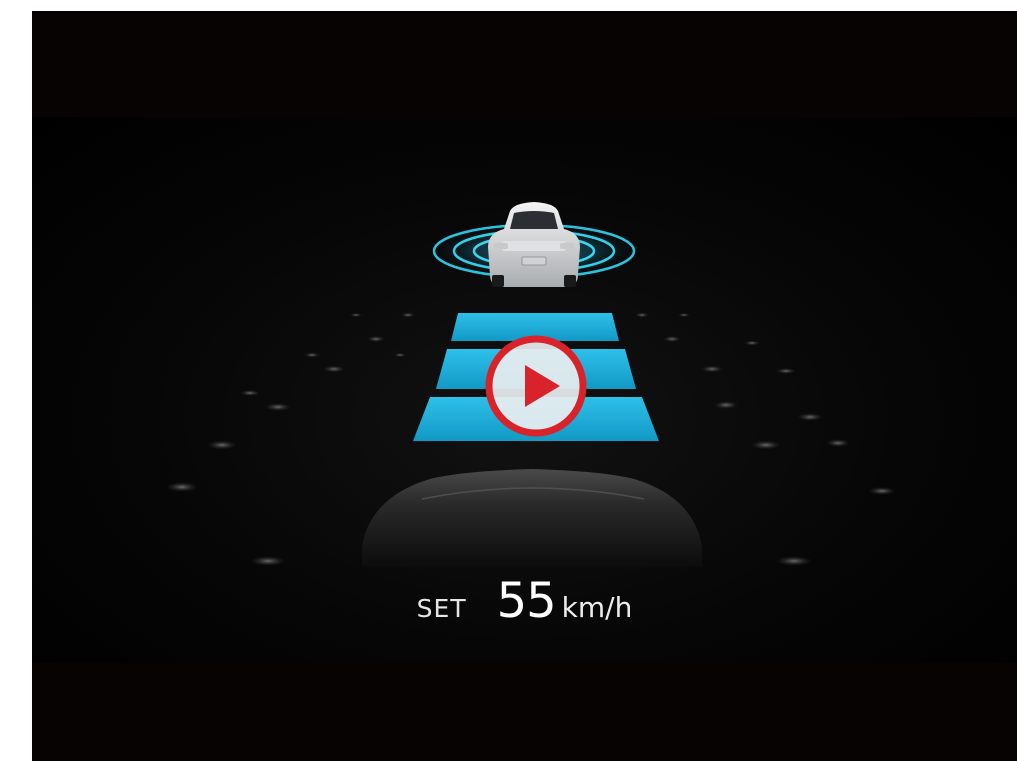  I want to click on set-label: SET, so click(441, 608).